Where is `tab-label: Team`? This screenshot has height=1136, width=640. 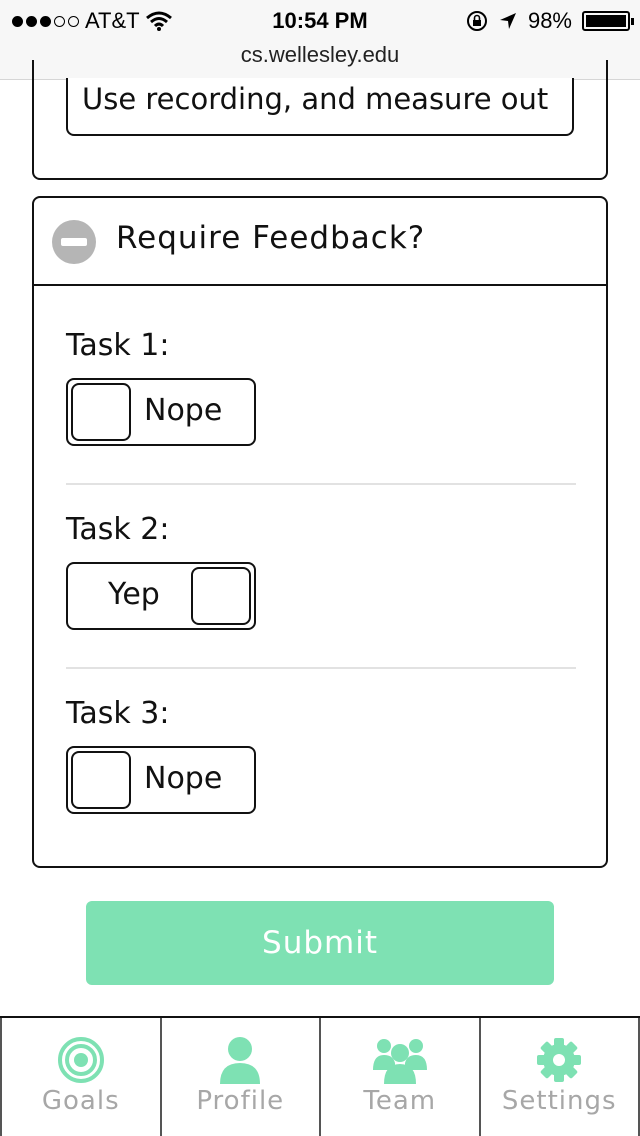
tab-label: Team is located at coordinates (400, 1101).